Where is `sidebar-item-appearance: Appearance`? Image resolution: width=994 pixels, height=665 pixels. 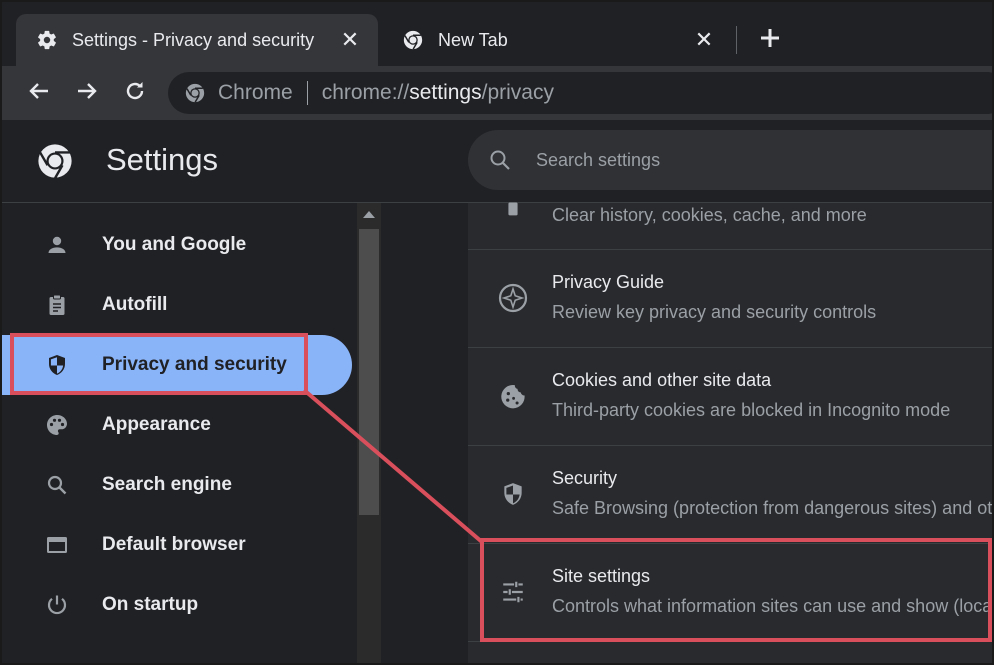 sidebar-item-appearance: Appearance is located at coordinates (177, 425).